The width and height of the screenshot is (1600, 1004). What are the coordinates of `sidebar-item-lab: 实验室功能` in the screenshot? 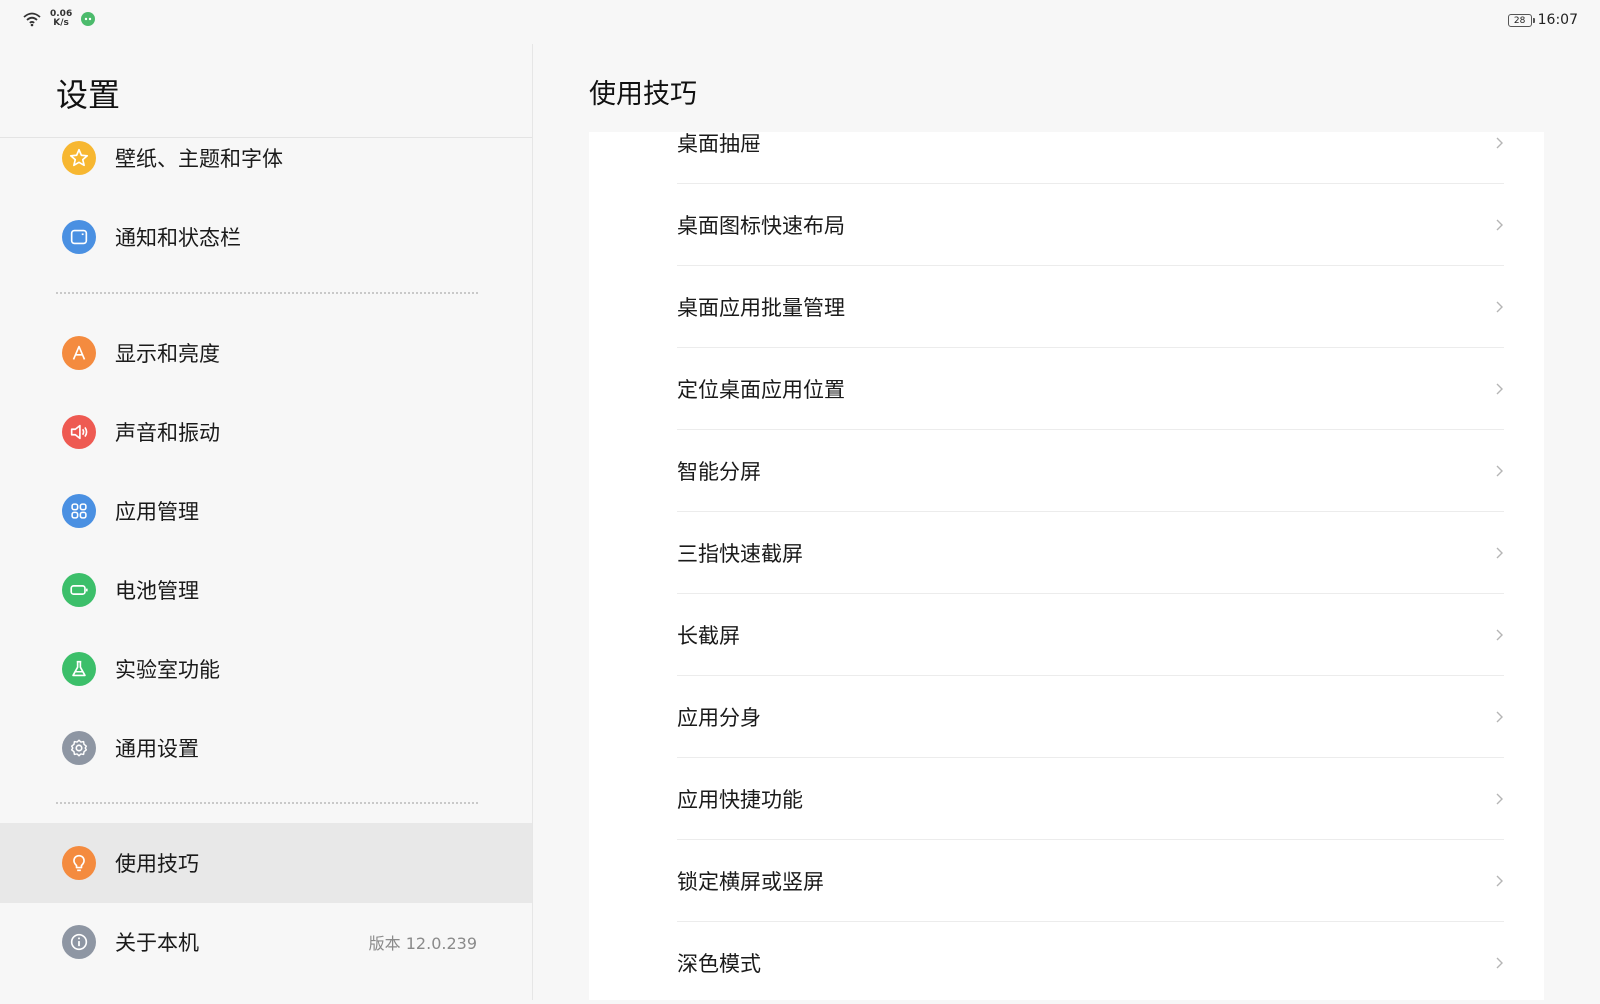 It's located at (266, 669).